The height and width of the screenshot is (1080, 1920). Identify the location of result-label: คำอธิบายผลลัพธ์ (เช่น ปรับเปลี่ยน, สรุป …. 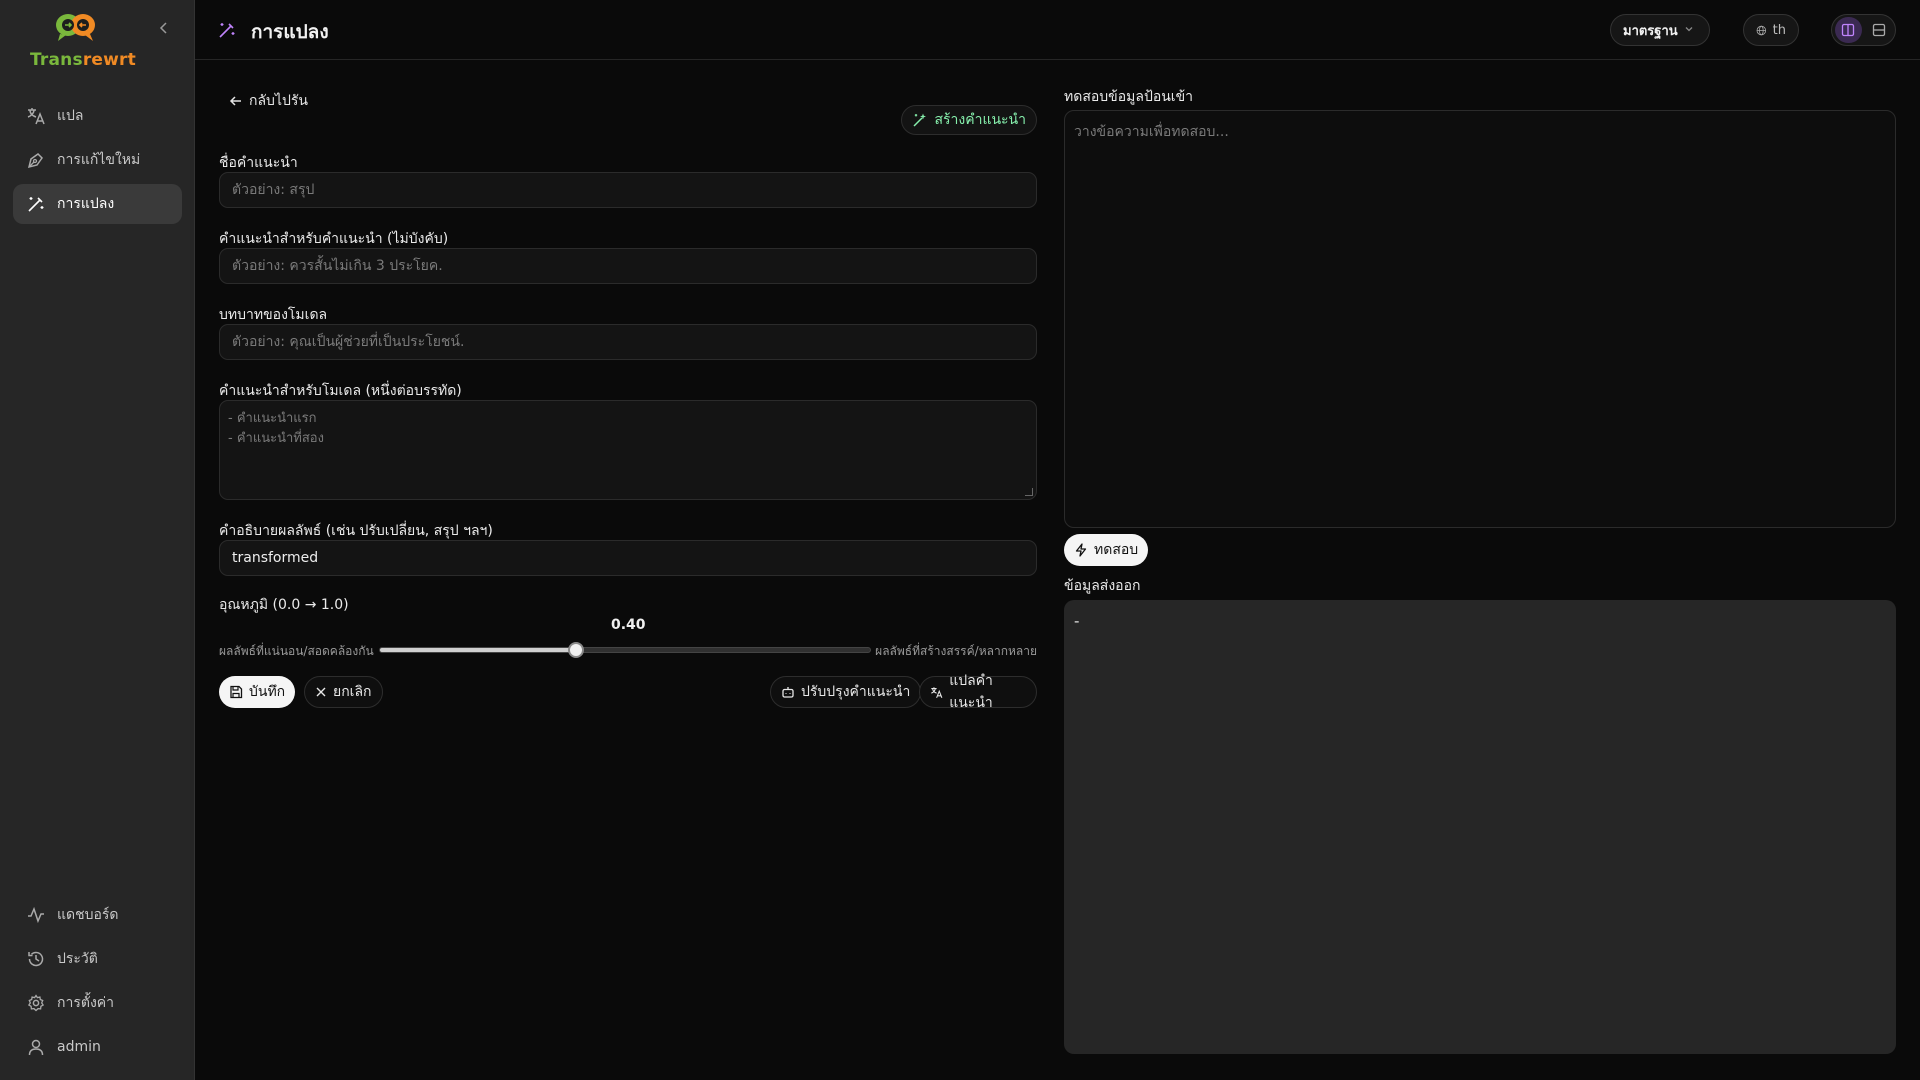
(356, 531).